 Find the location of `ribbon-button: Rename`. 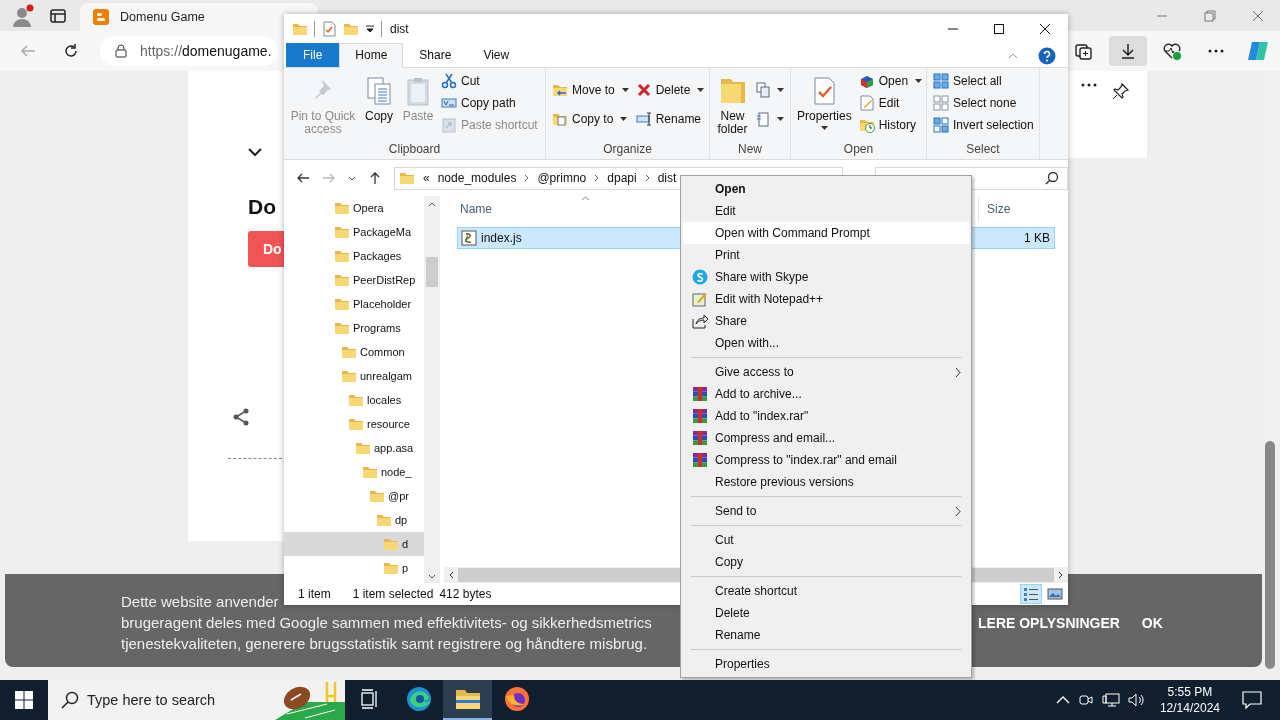

ribbon-button: Rename is located at coordinates (670, 119).